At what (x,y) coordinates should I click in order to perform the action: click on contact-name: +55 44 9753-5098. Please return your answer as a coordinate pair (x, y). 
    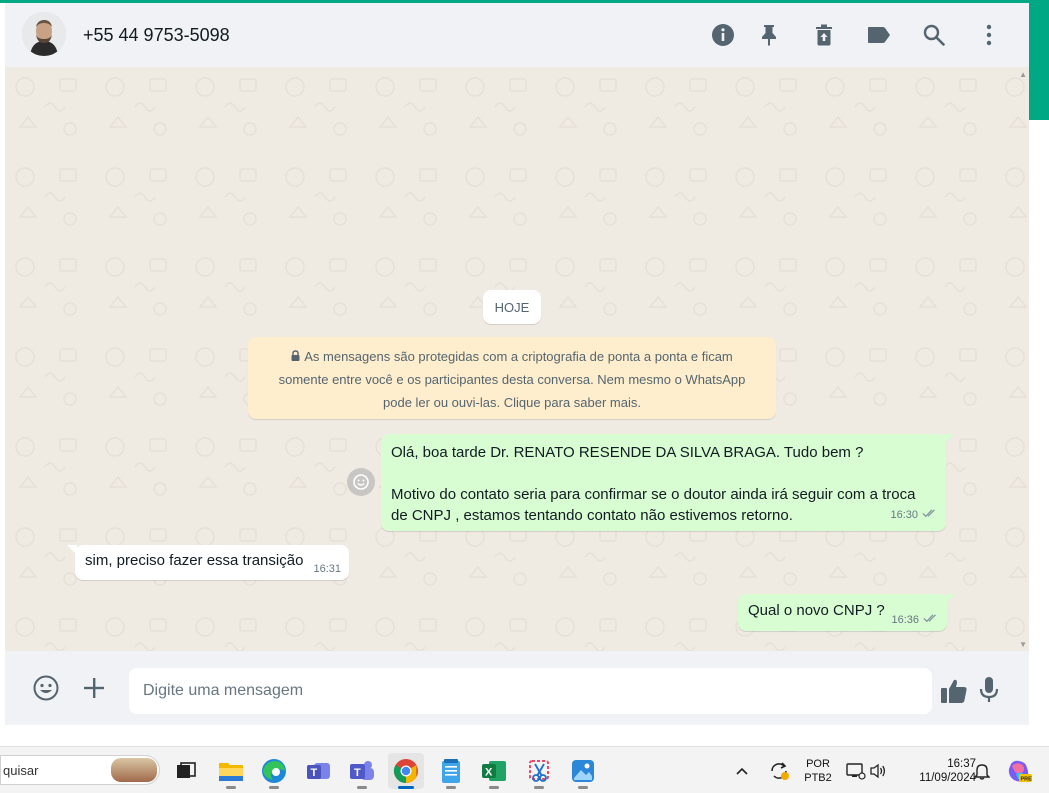
    Looking at the image, I should click on (156, 35).